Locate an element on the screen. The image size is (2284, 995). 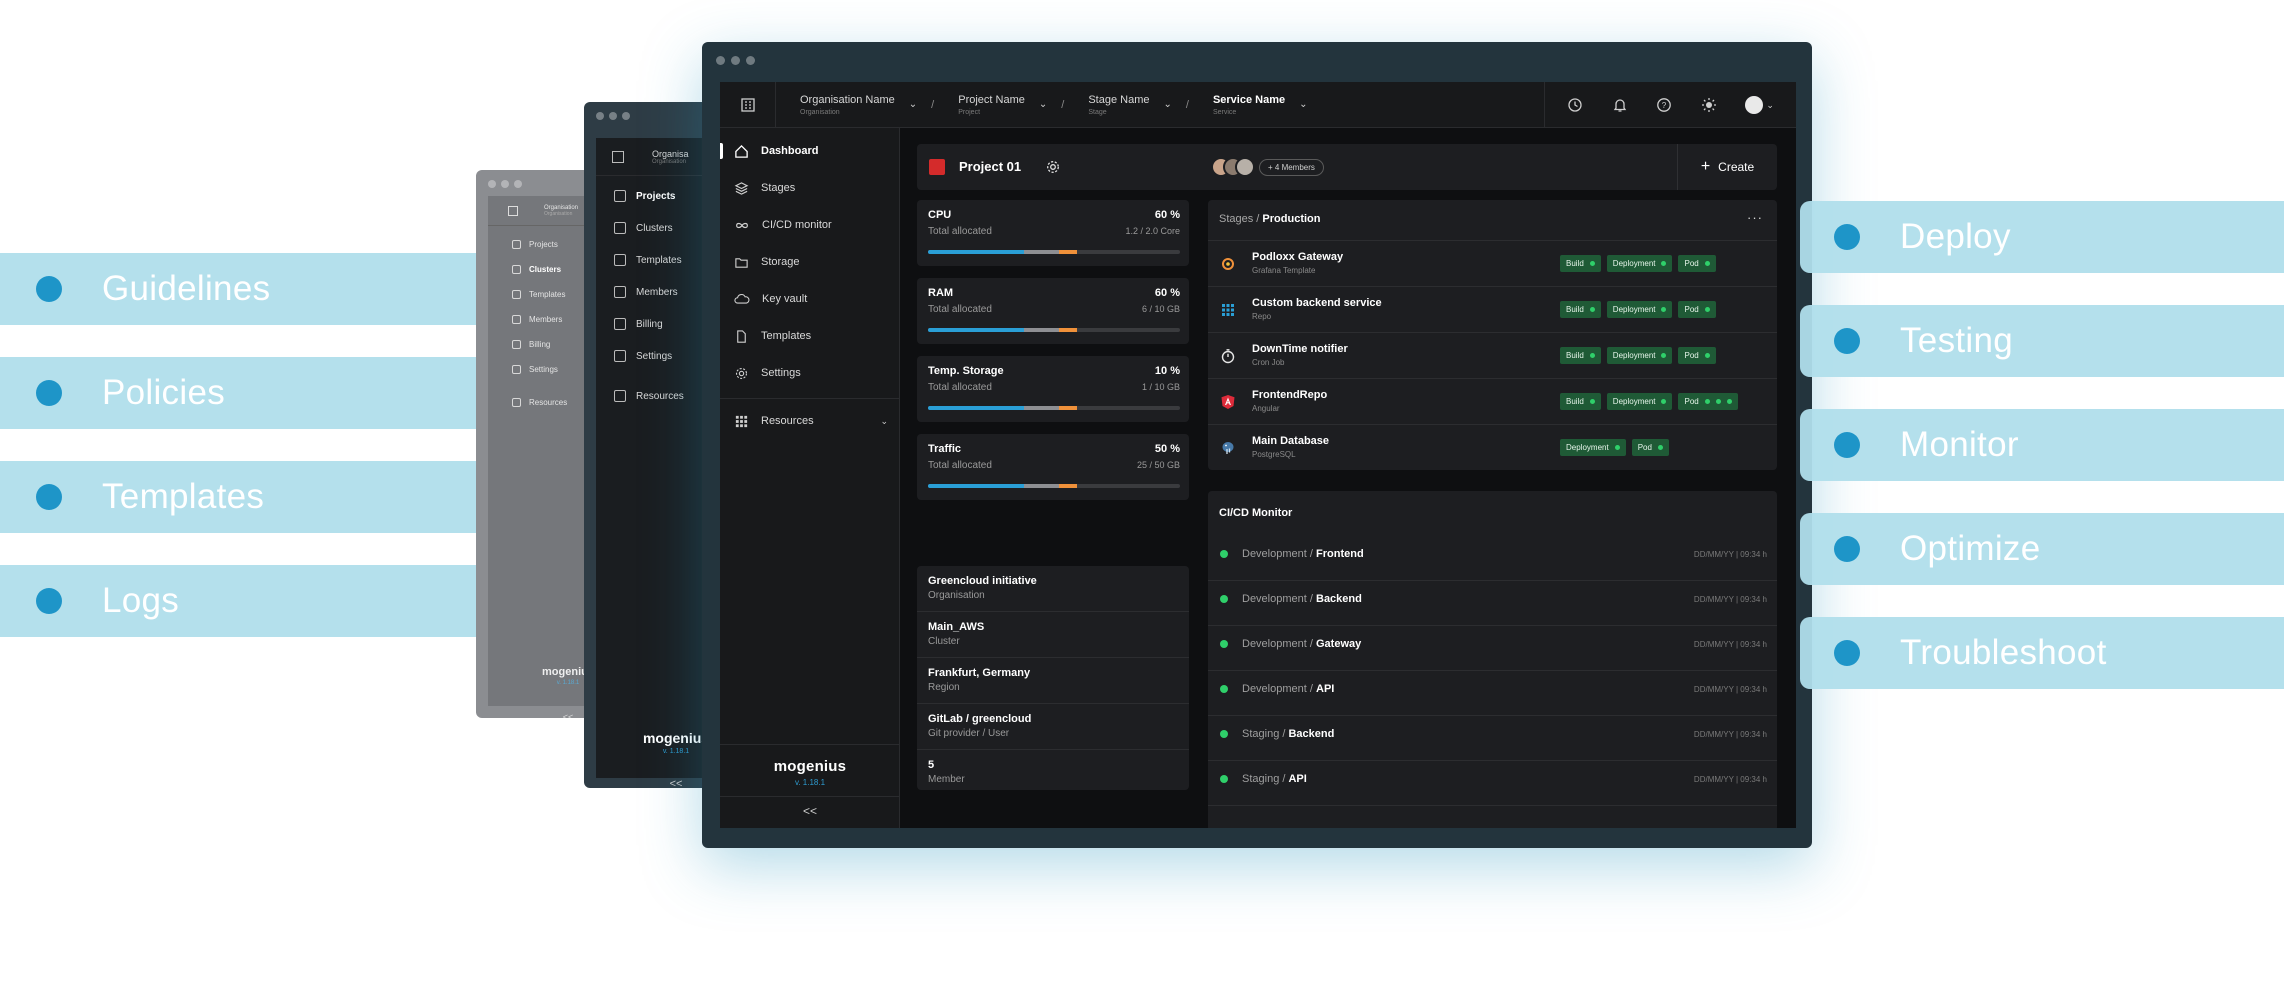
project-name: Project 01 is located at coordinates (990, 166).